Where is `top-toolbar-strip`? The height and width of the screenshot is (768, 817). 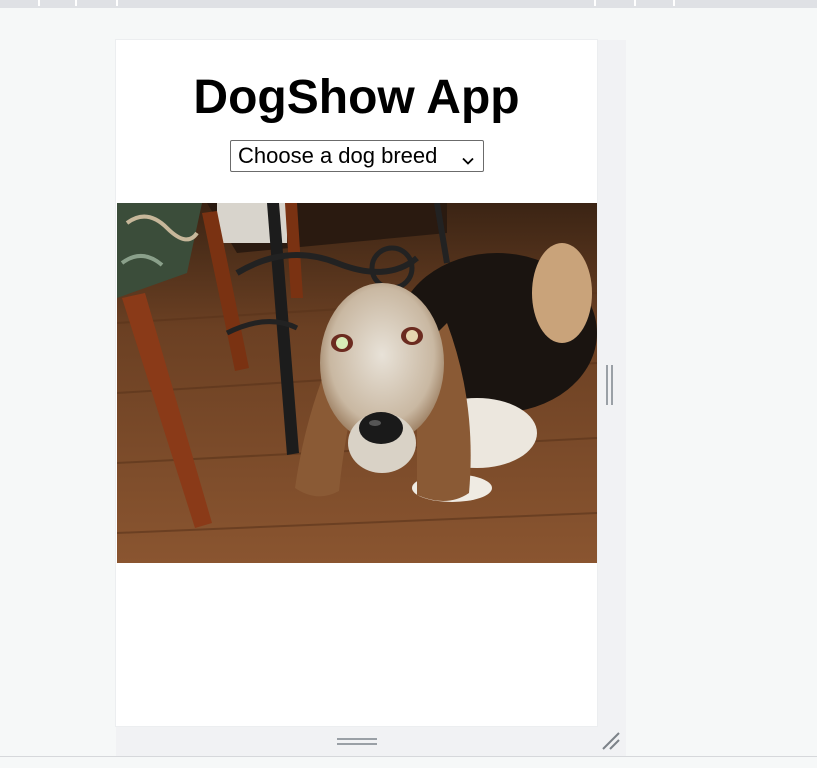 top-toolbar-strip is located at coordinates (408, 4).